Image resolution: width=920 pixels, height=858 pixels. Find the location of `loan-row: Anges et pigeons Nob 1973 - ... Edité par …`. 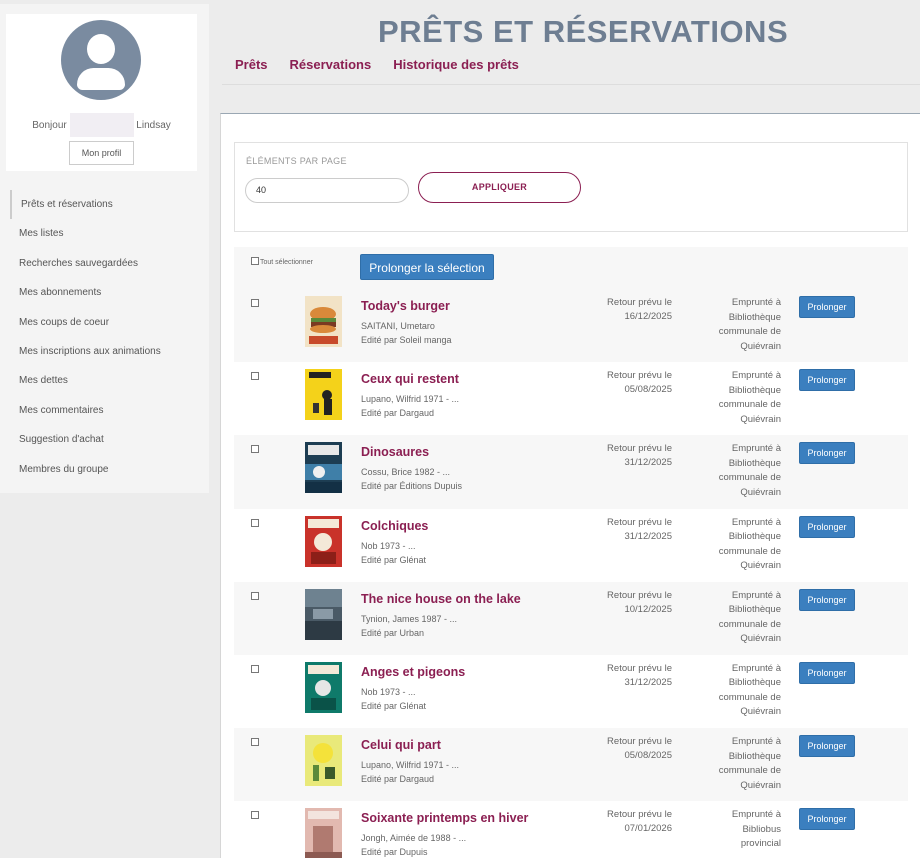

loan-row: Anges et pigeons Nob 1973 - ... Edité par … is located at coordinates (571, 691).